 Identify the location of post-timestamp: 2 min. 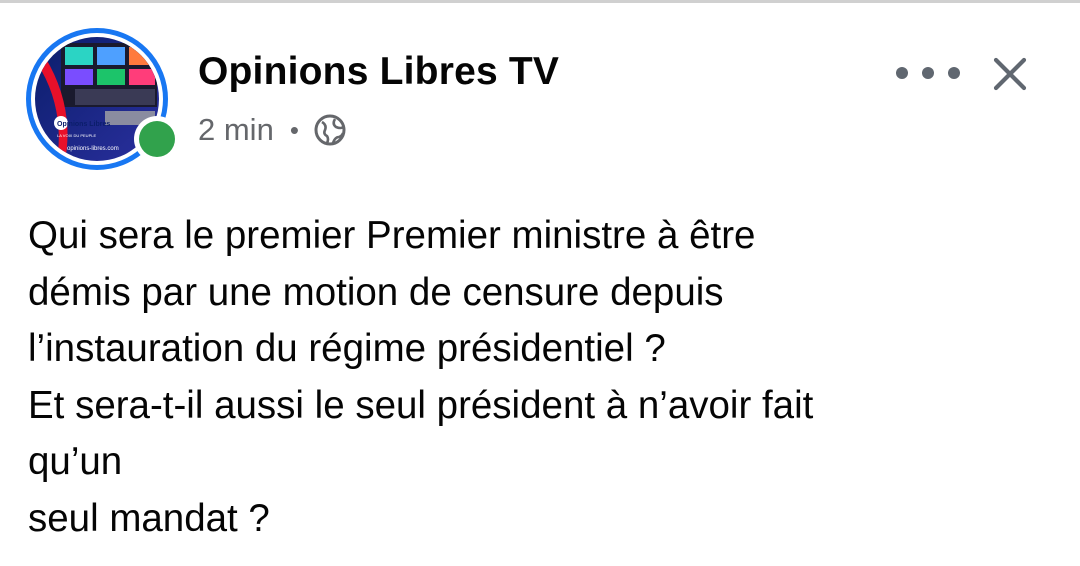
(236, 130).